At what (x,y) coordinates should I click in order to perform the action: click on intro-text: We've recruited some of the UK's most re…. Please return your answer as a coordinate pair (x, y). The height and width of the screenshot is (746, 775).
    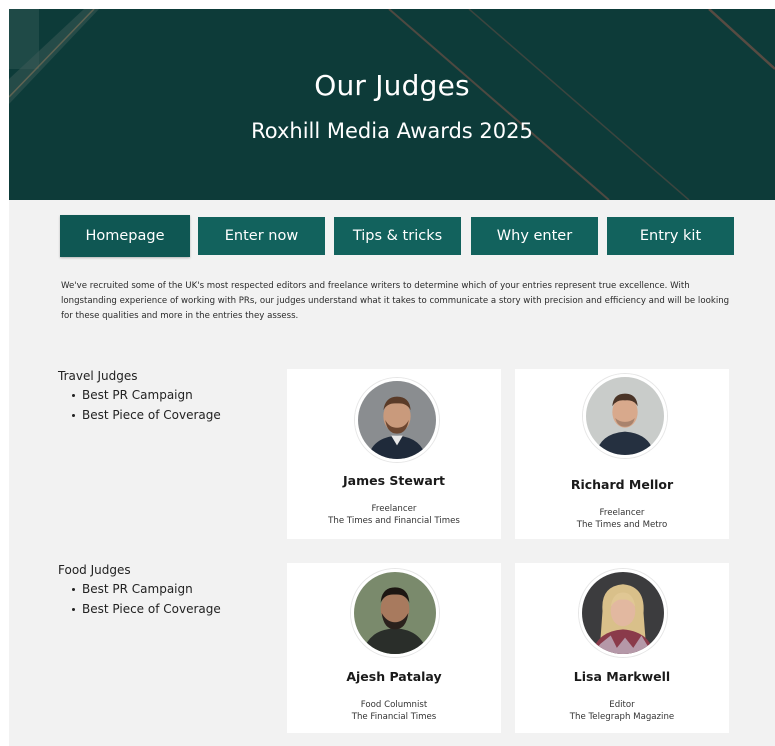
    Looking at the image, I should click on (395, 301).